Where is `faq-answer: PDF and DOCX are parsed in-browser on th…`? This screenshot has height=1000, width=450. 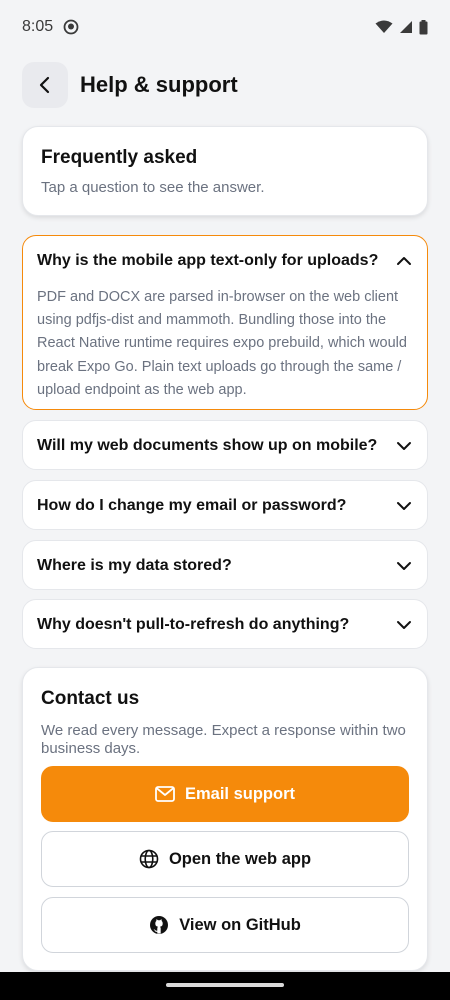 faq-answer: PDF and DOCX are parsed in-browser on th… is located at coordinates (222, 343).